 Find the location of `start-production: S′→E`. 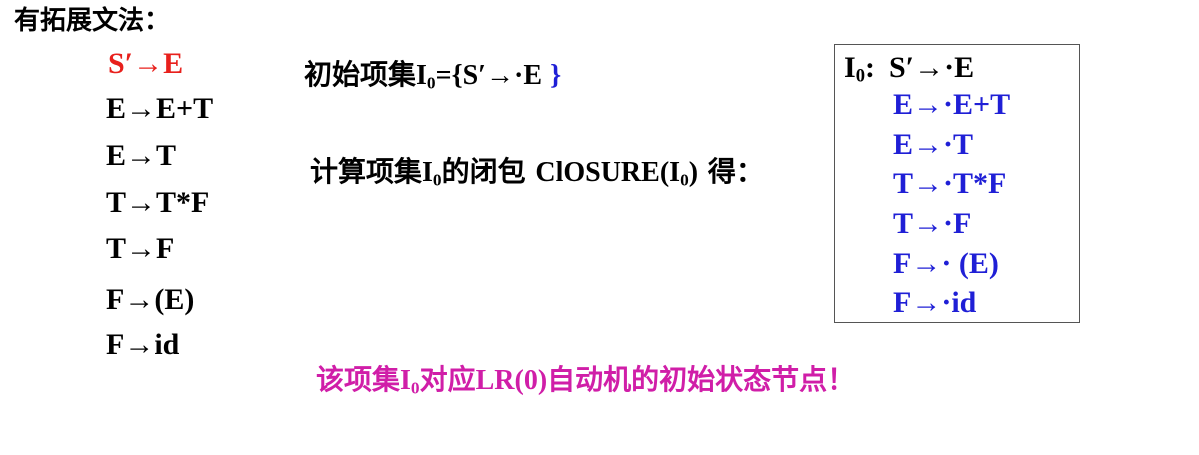

start-production: S′→E is located at coordinates (146, 63).